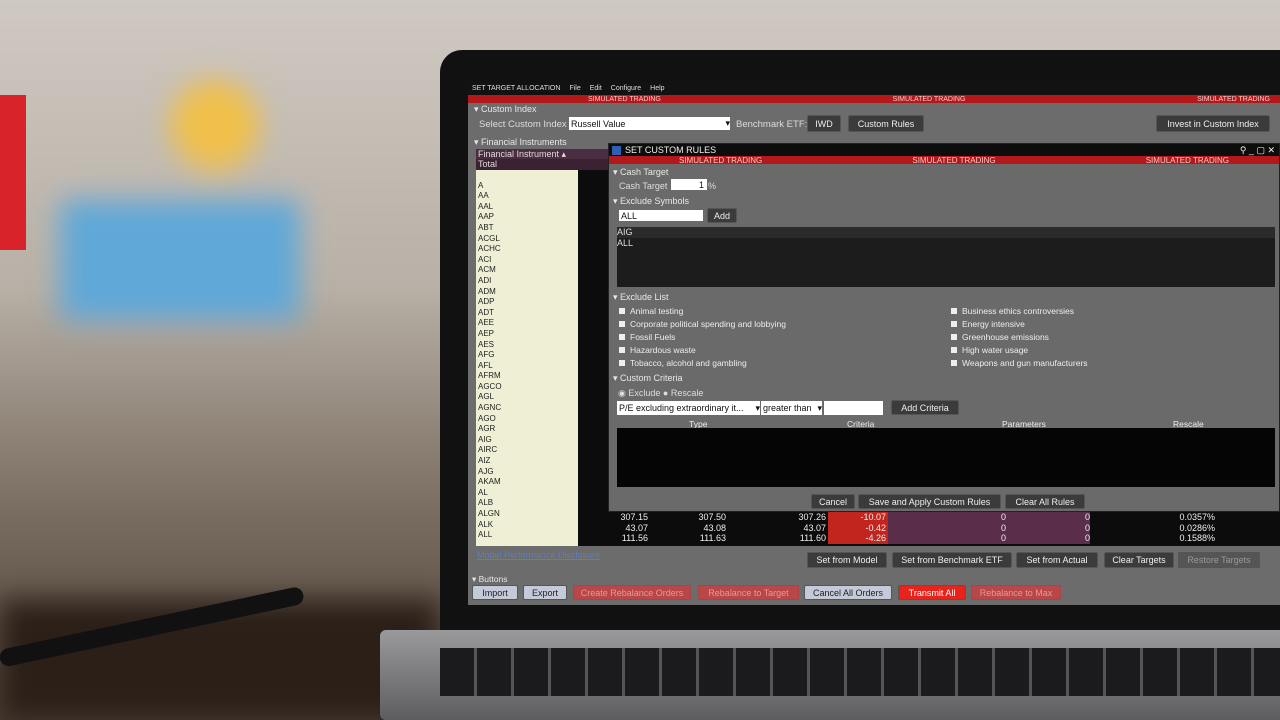 The image size is (1280, 720). What do you see at coordinates (1019, 363) in the screenshot?
I see `exclude-checkbox: Weapons and gun manufacturers` at bounding box center [1019, 363].